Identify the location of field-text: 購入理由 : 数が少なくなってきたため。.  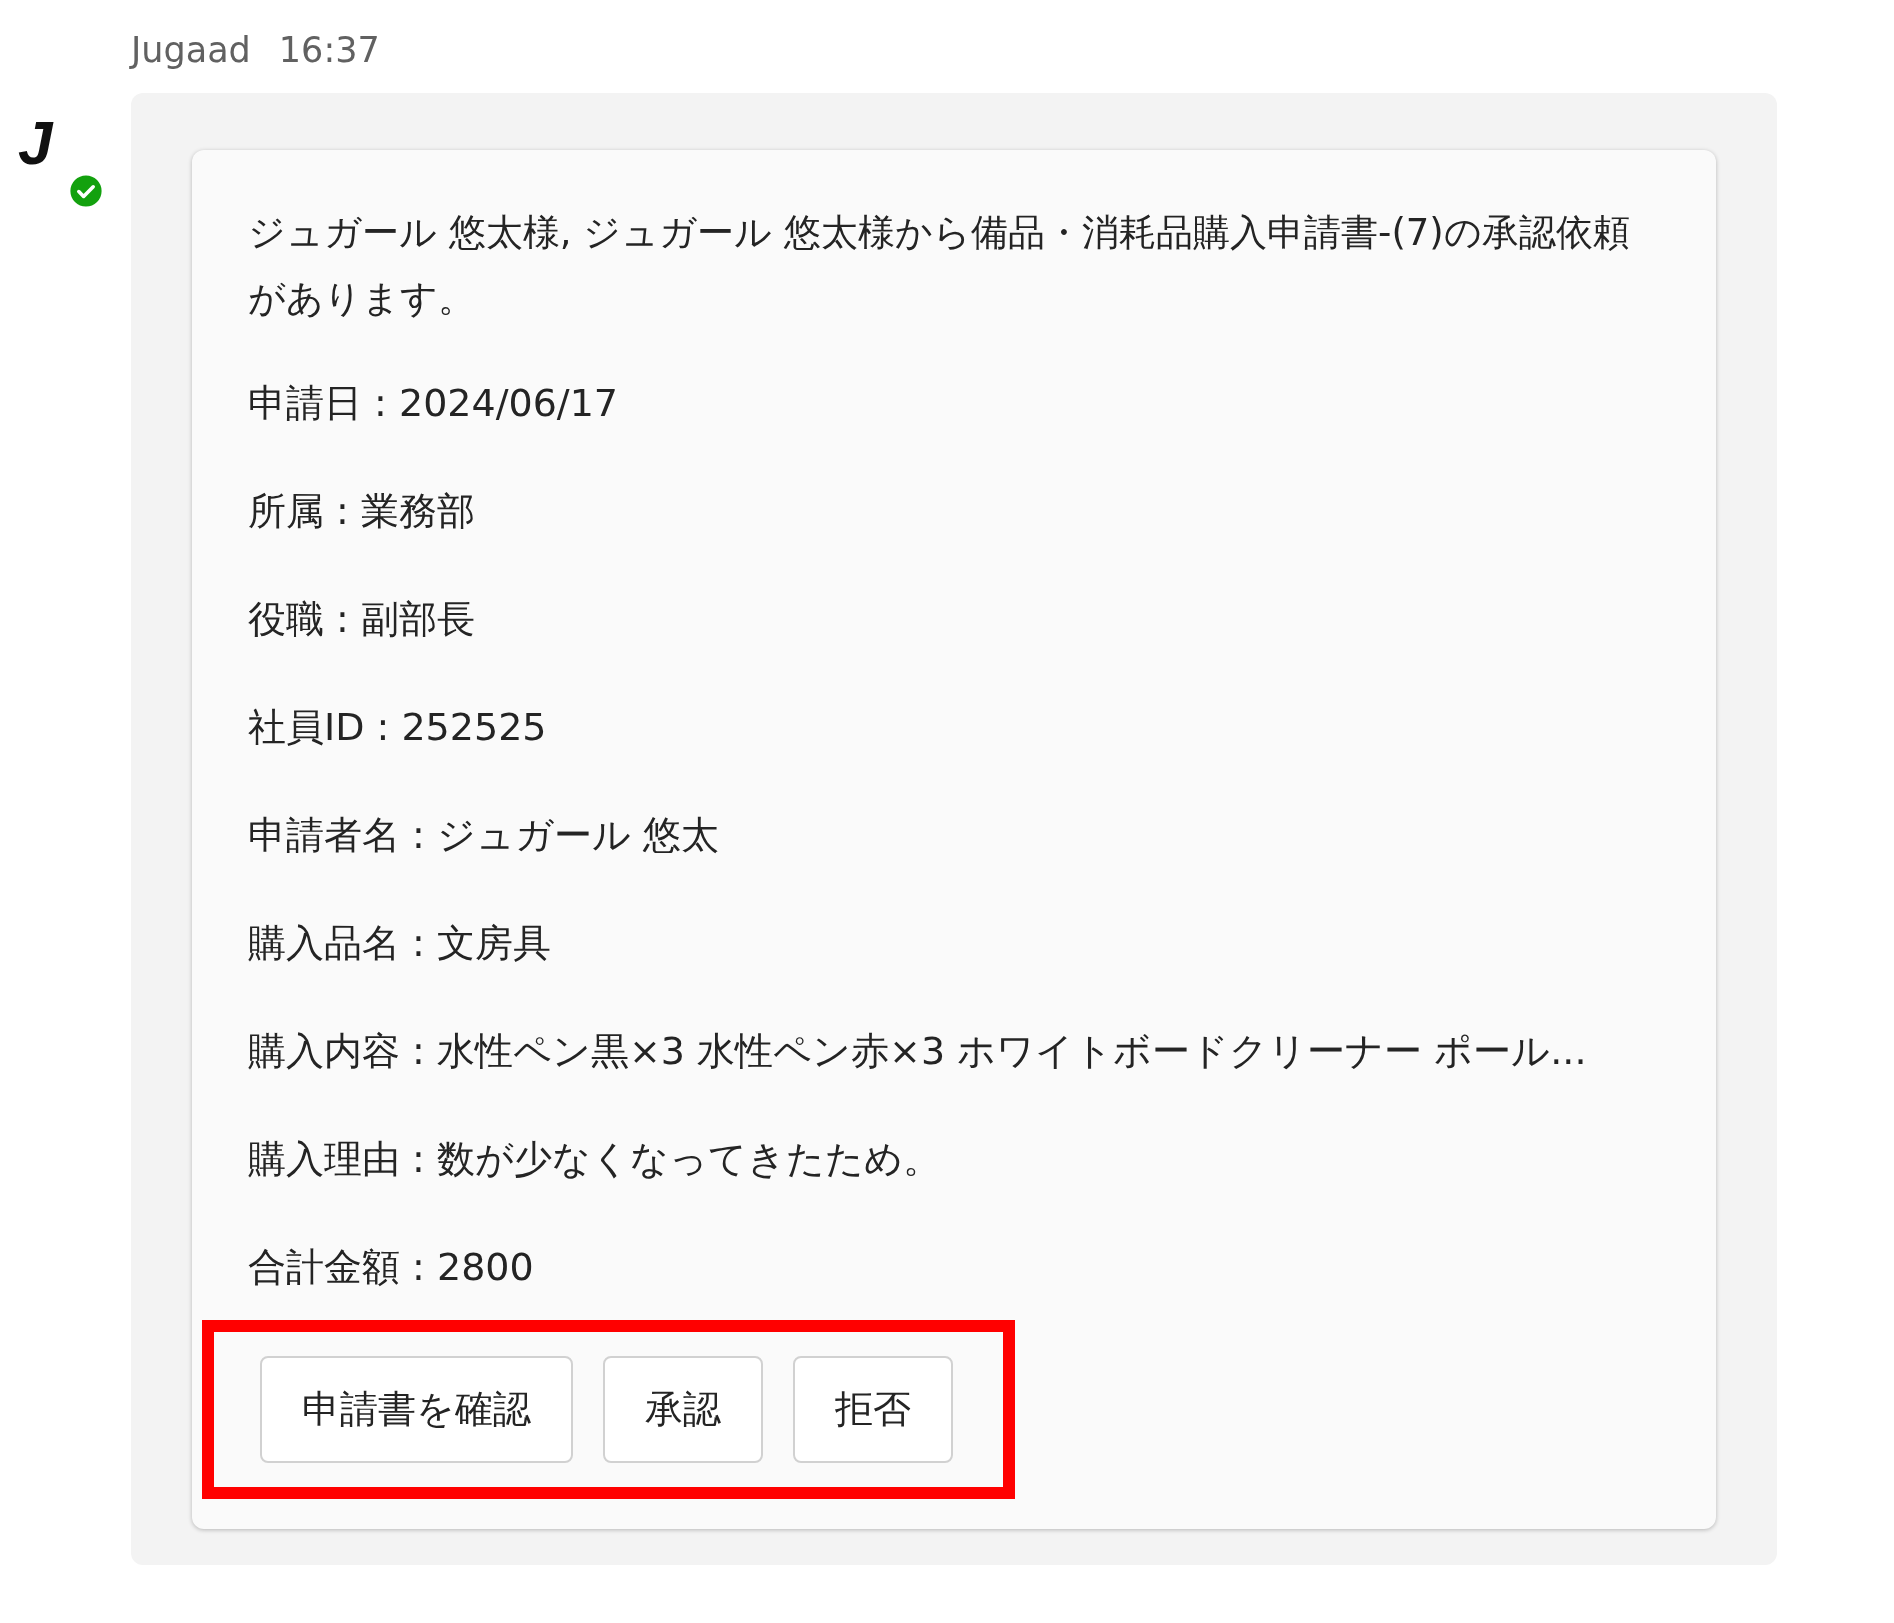
(595, 1159).